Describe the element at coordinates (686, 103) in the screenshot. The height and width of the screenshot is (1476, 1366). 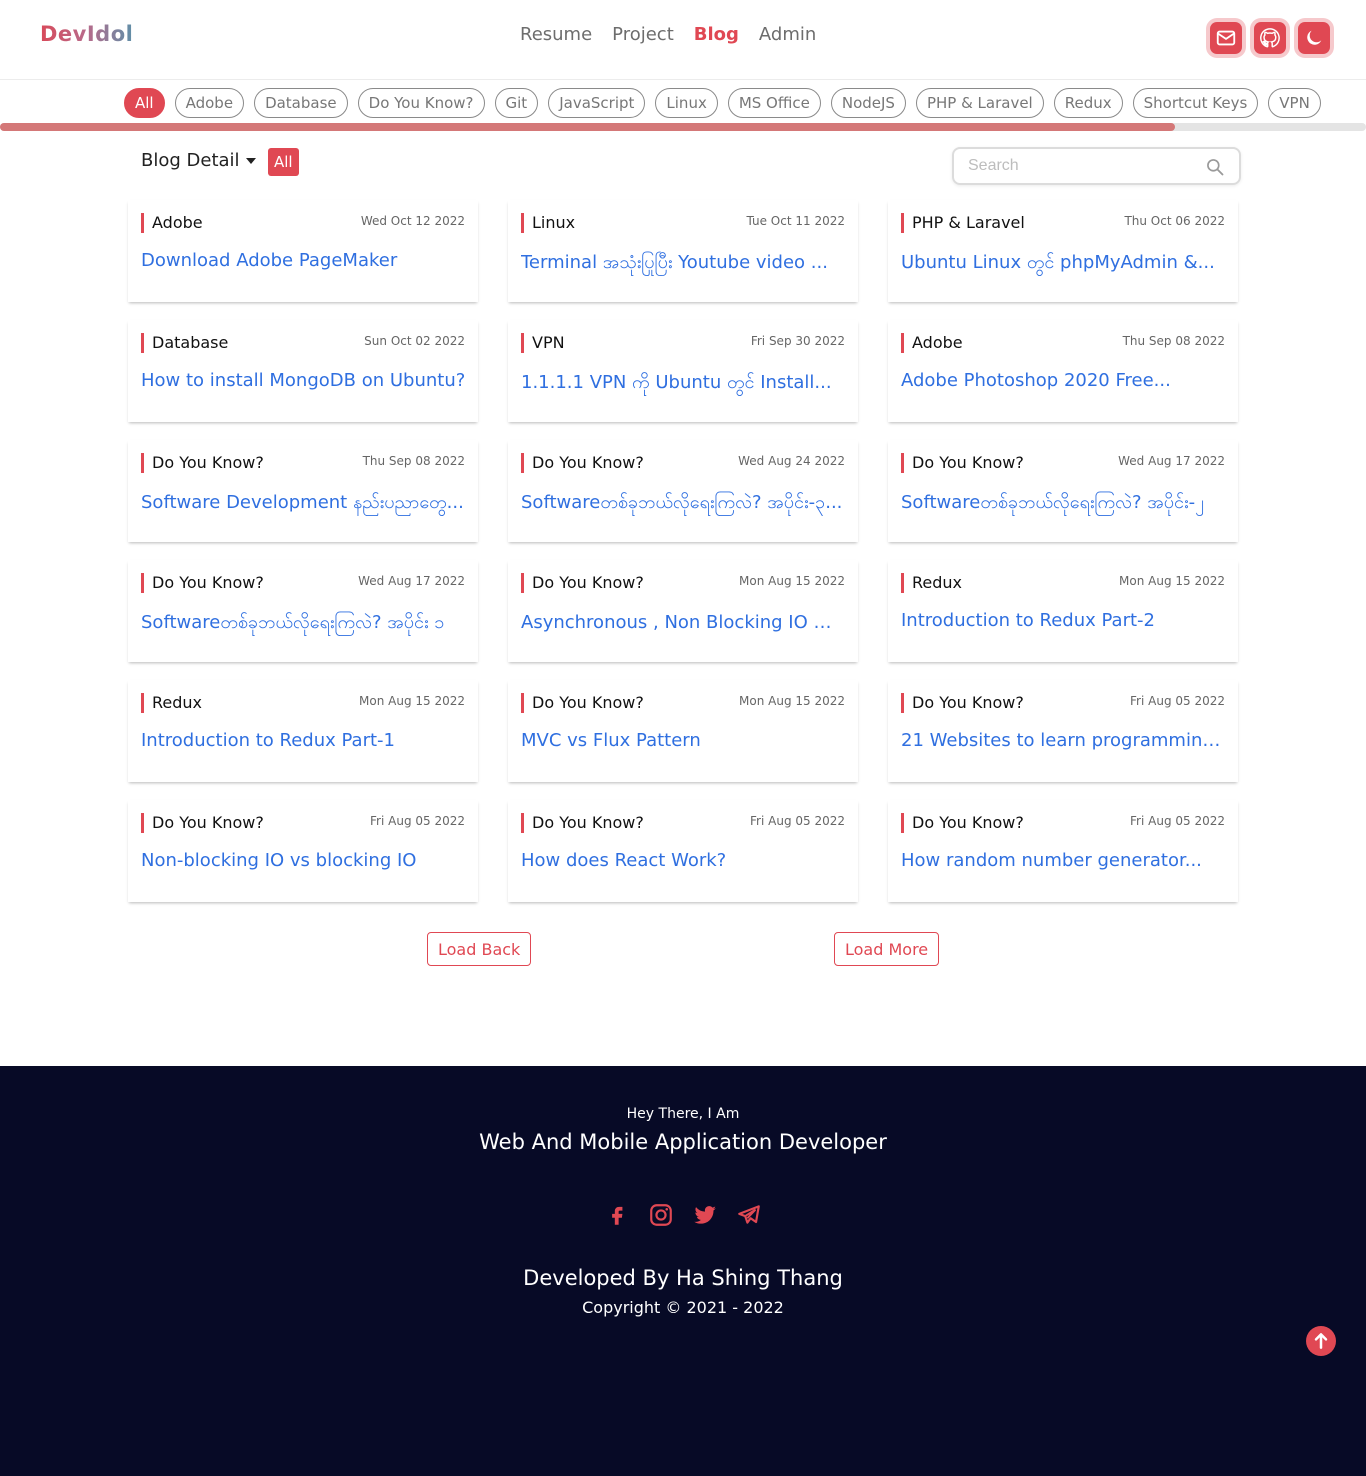
I see `category-chip-linux: Linux` at that location.